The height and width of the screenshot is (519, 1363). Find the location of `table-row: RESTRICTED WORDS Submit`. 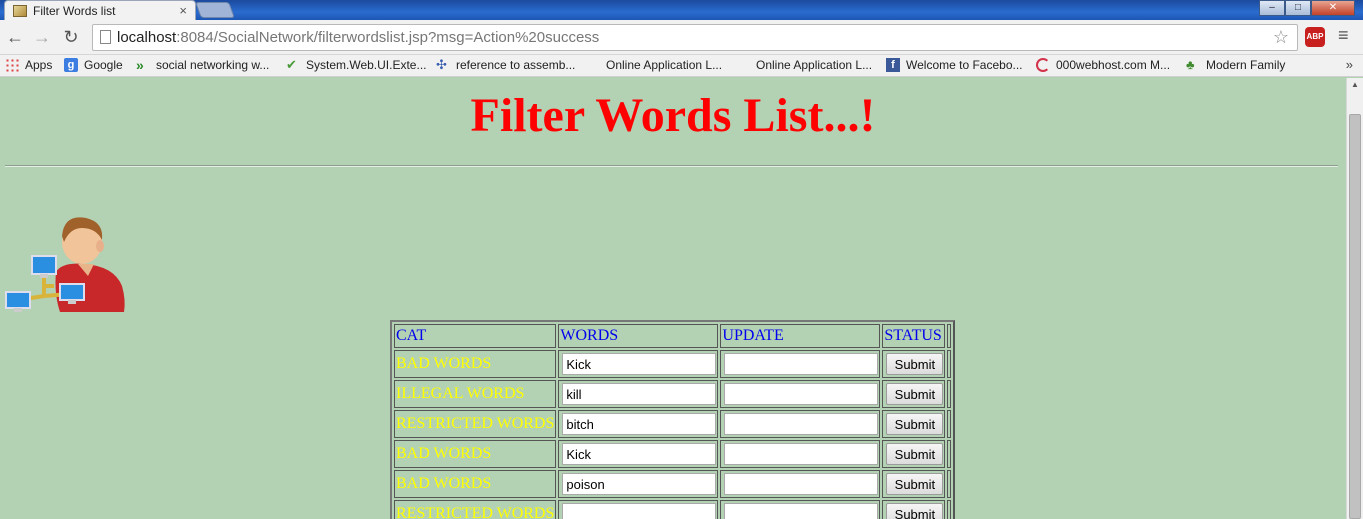

table-row: RESTRICTED WORDS Submit is located at coordinates (673, 509).